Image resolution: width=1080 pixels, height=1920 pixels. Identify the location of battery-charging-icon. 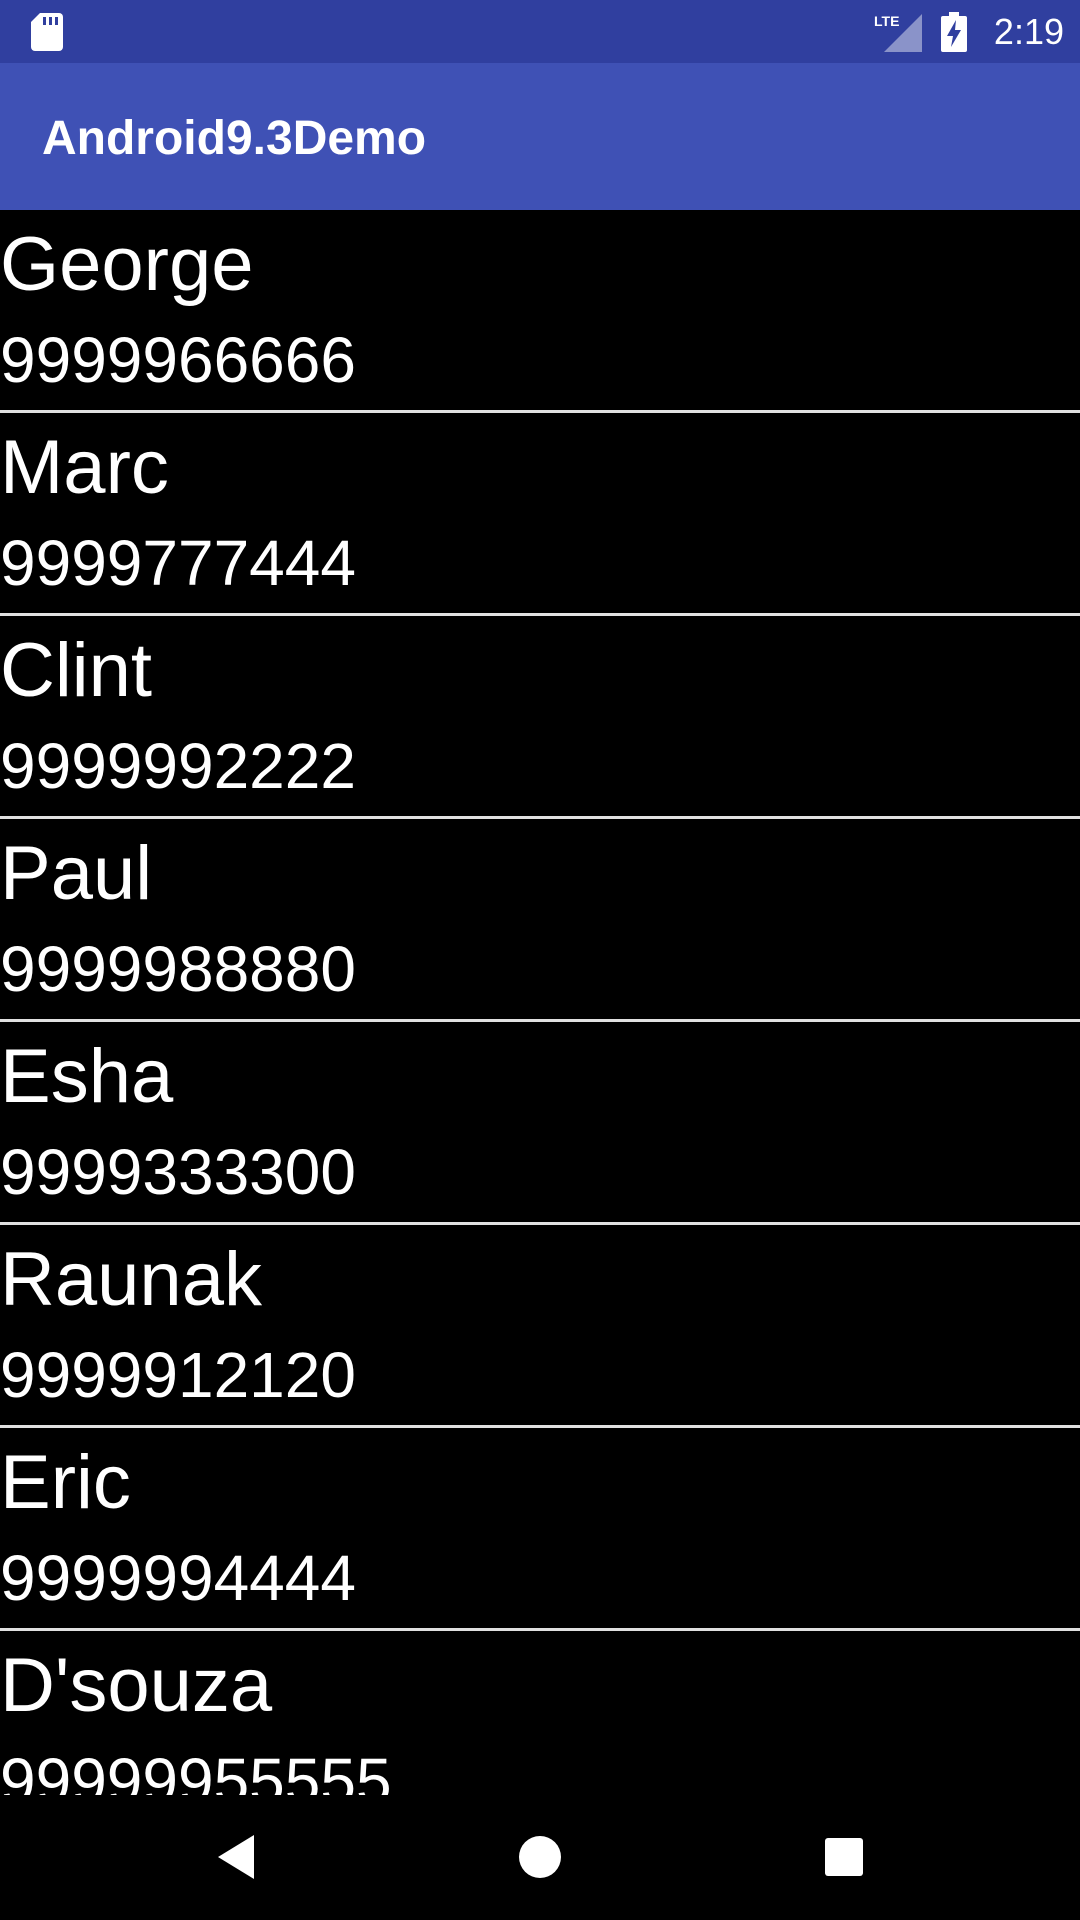
(954, 32).